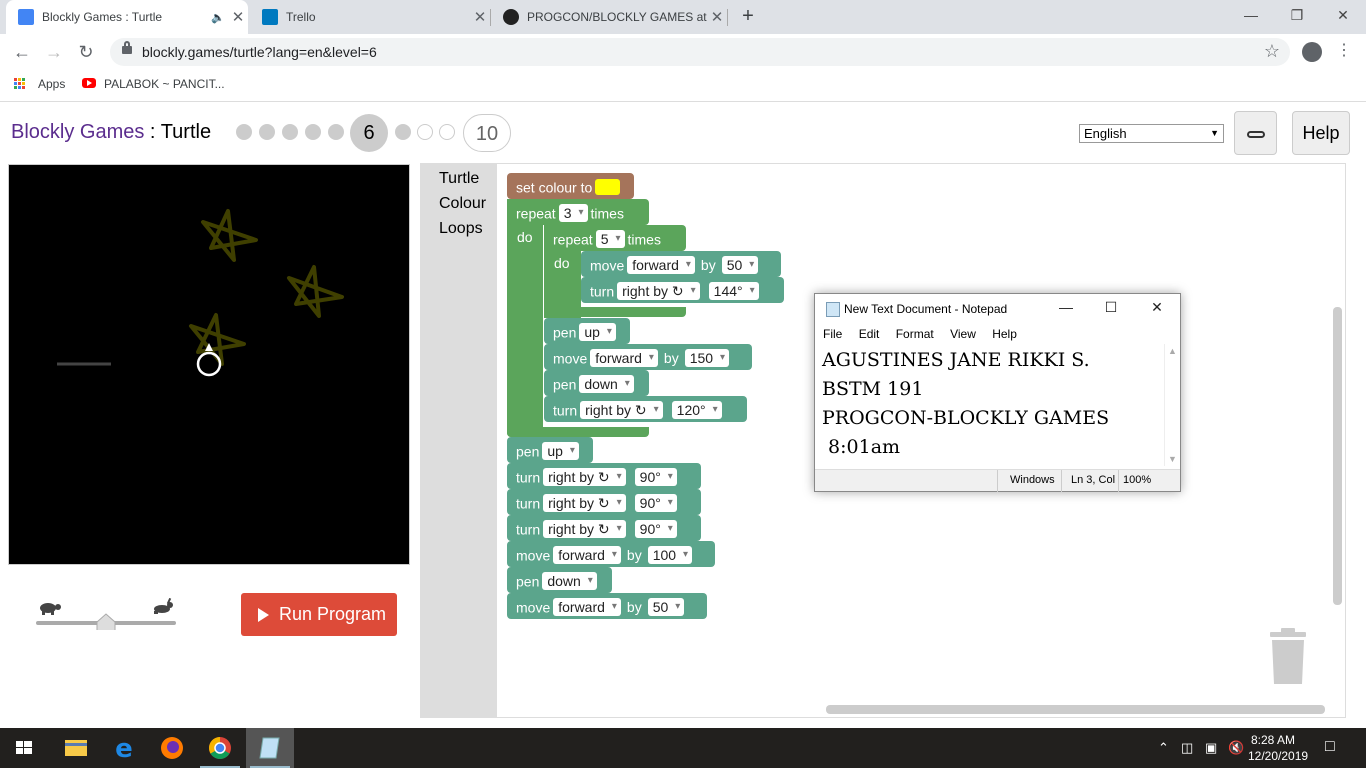  I want to click on workspace-vertical-scrollbar, so click(1337, 456).